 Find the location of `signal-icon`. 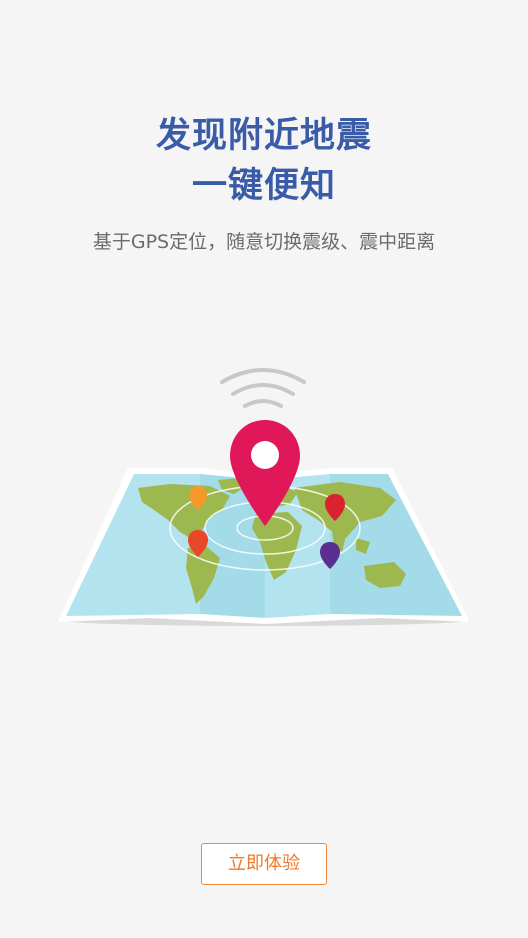

signal-icon is located at coordinates (263, 388).